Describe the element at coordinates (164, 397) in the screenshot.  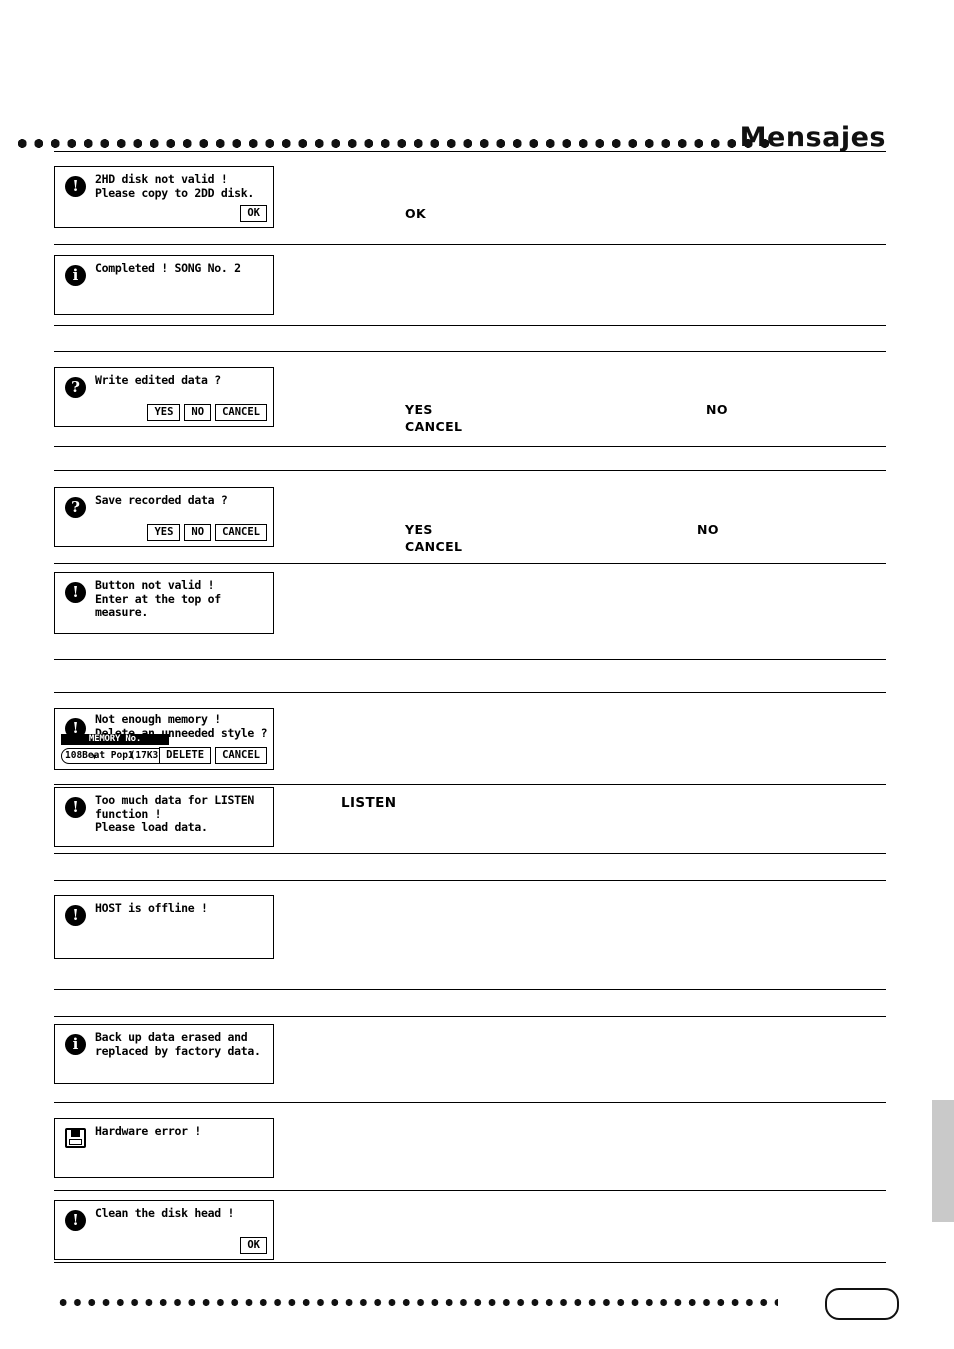
I see `lcd-panel-write-edited-data: ? Write edited data ? YES NO CANCEL` at that location.